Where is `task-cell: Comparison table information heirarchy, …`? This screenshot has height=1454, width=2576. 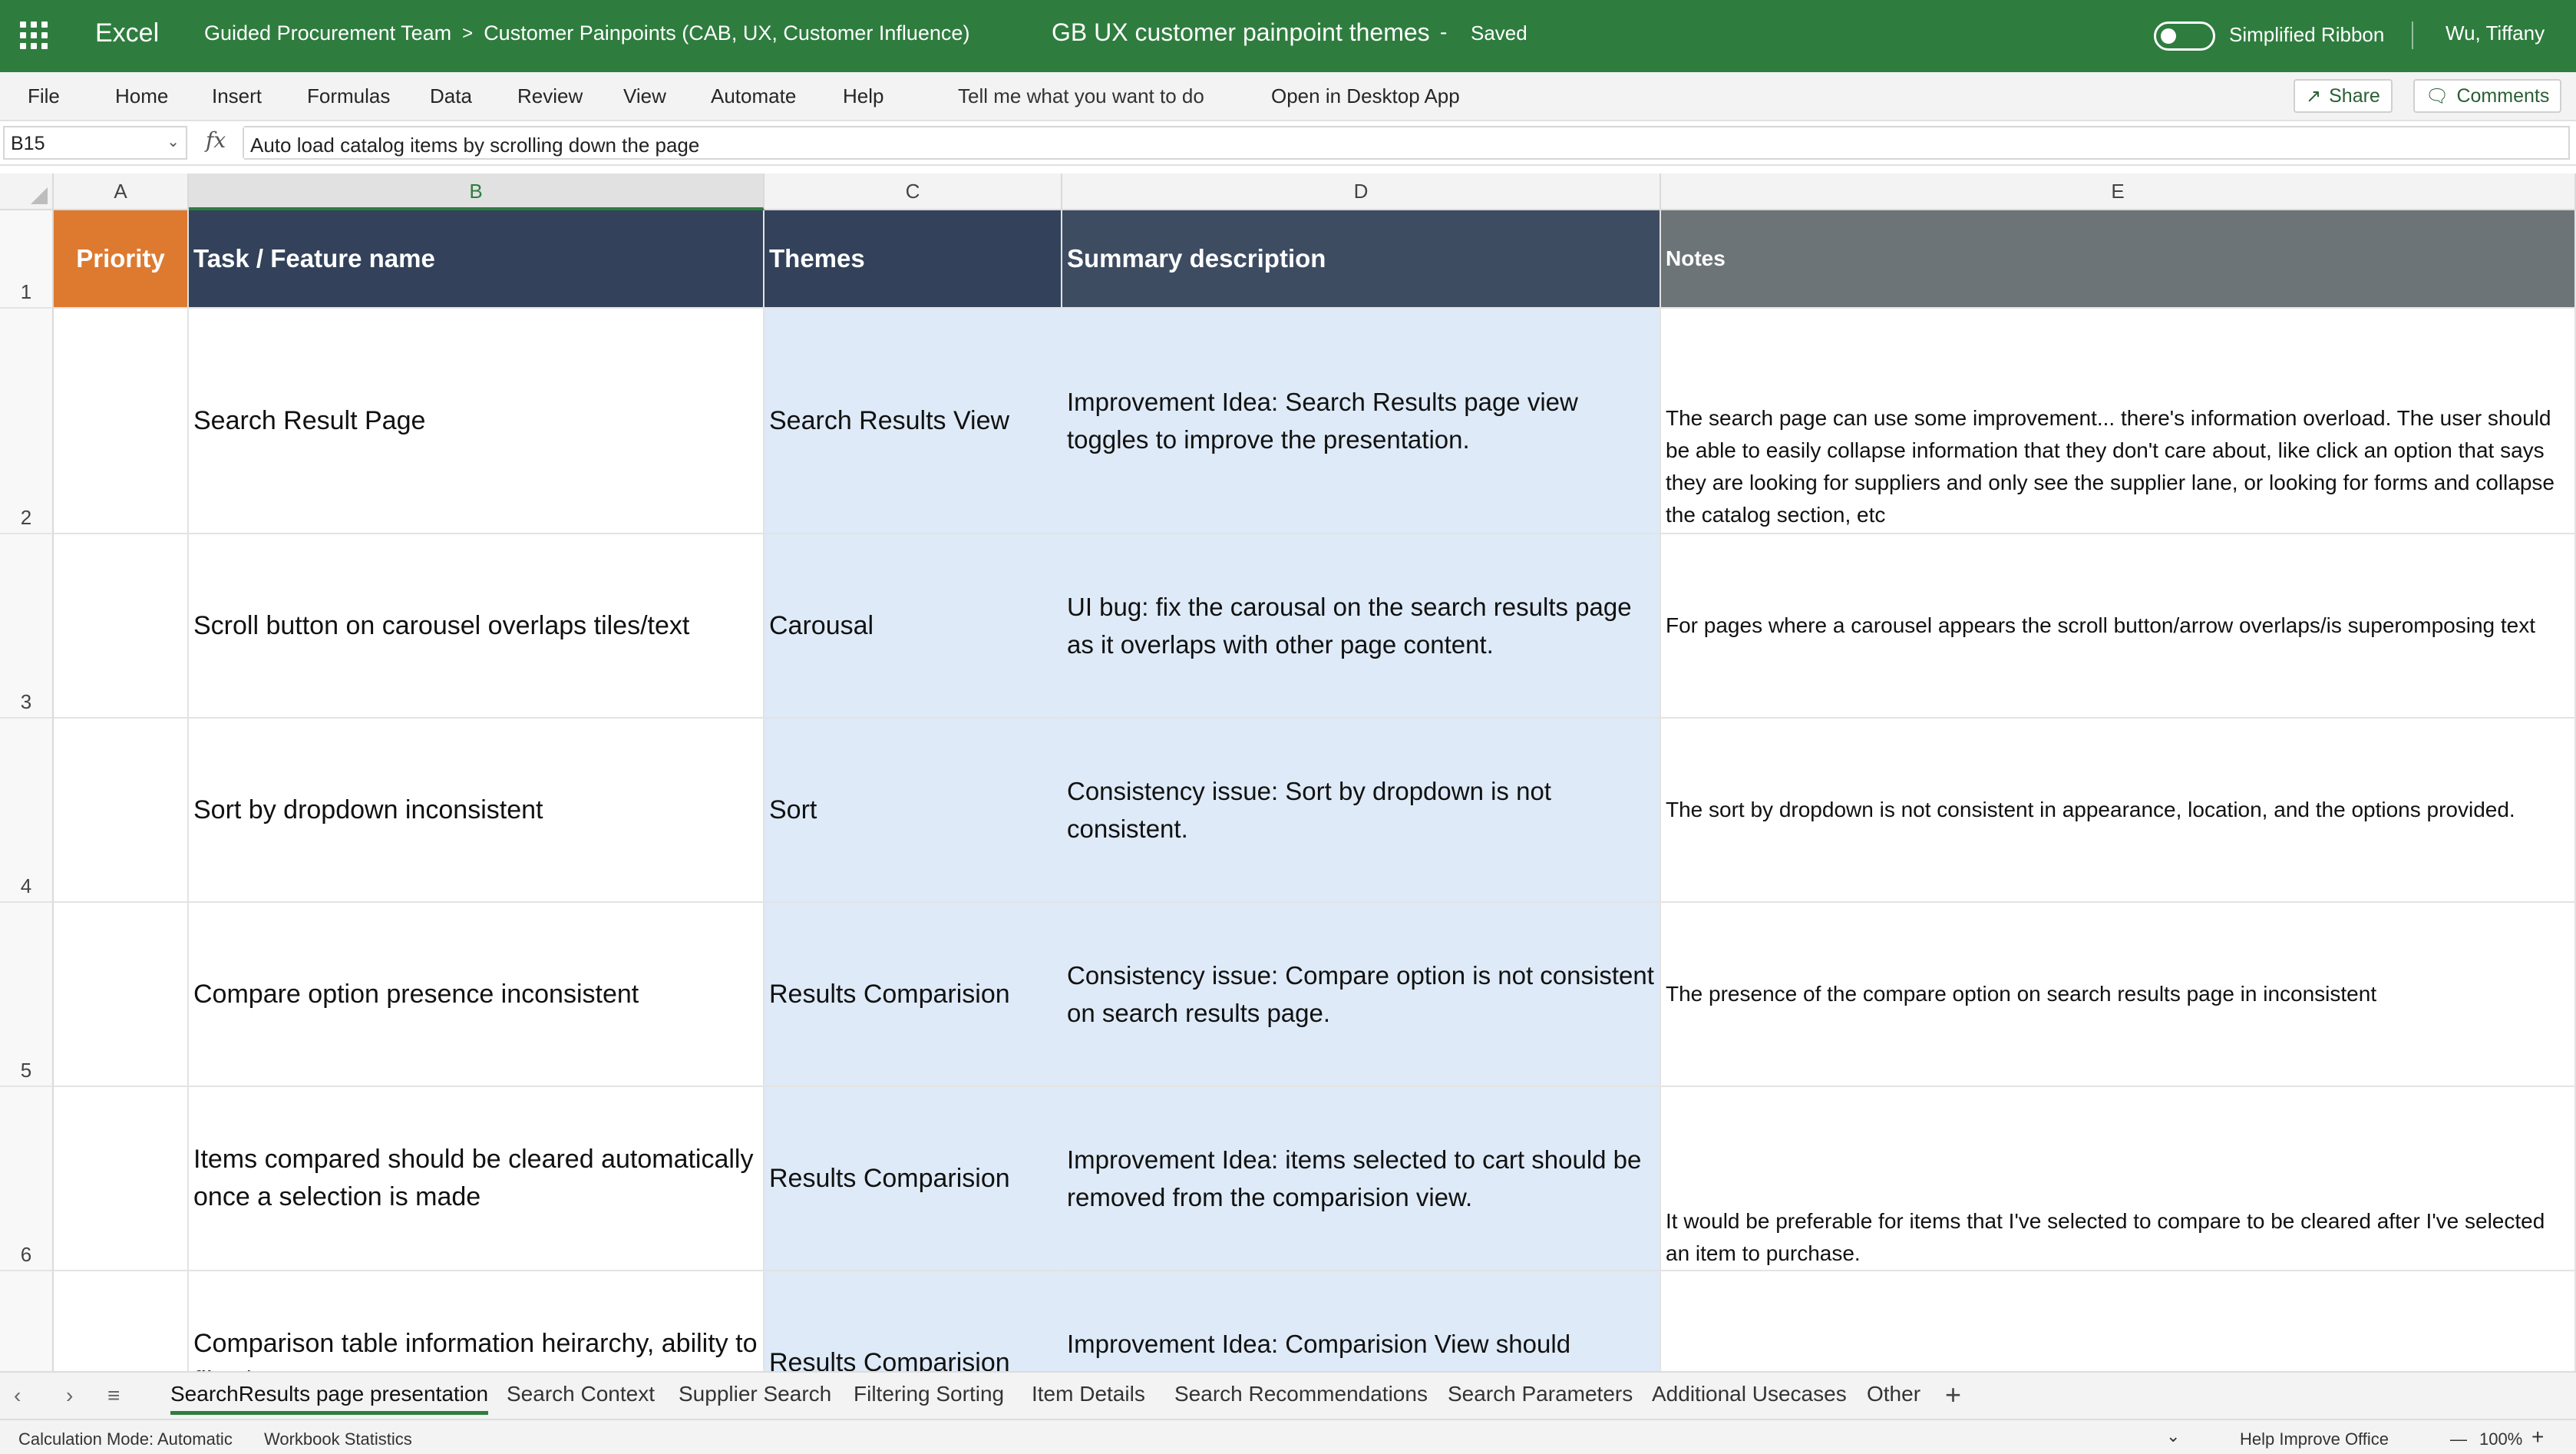 task-cell: Comparison table information heirarchy, … is located at coordinates (477, 1321).